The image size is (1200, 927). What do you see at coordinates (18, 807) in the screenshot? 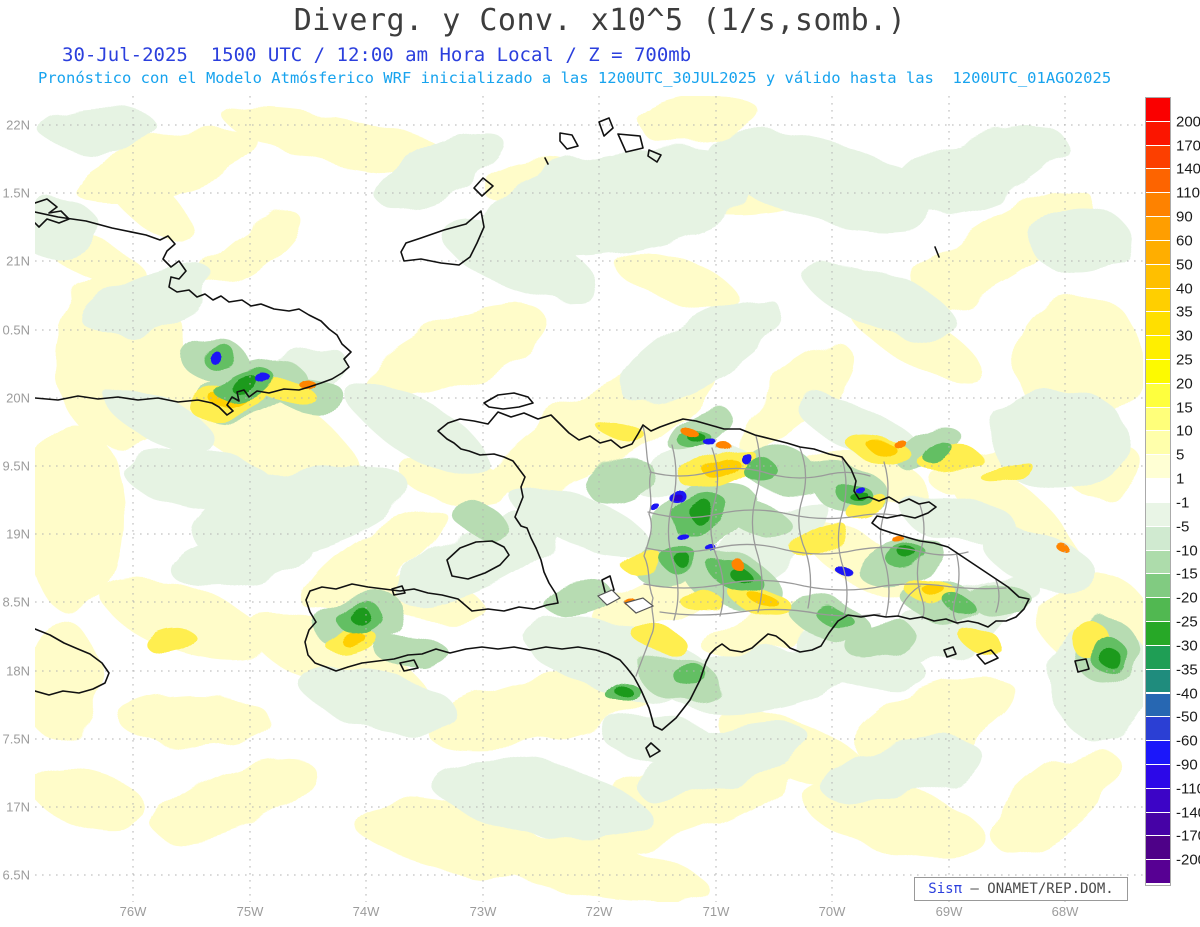
I see `lat-tick-label: 17N` at bounding box center [18, 807].